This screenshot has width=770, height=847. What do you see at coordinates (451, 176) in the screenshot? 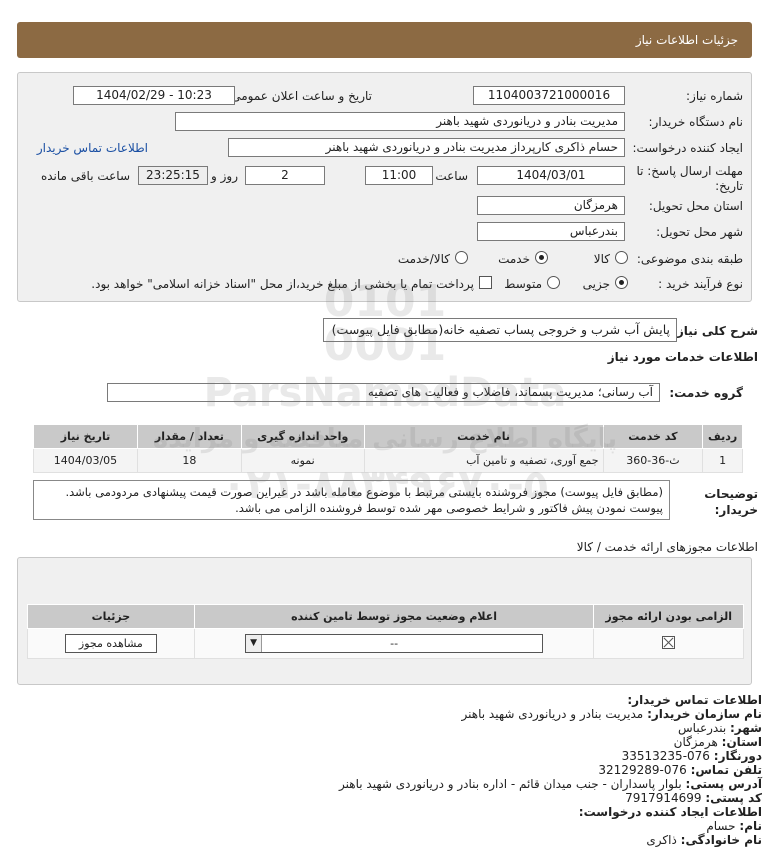
I see `deadline-time-label: ساعت` at bounding box center [451, 176].